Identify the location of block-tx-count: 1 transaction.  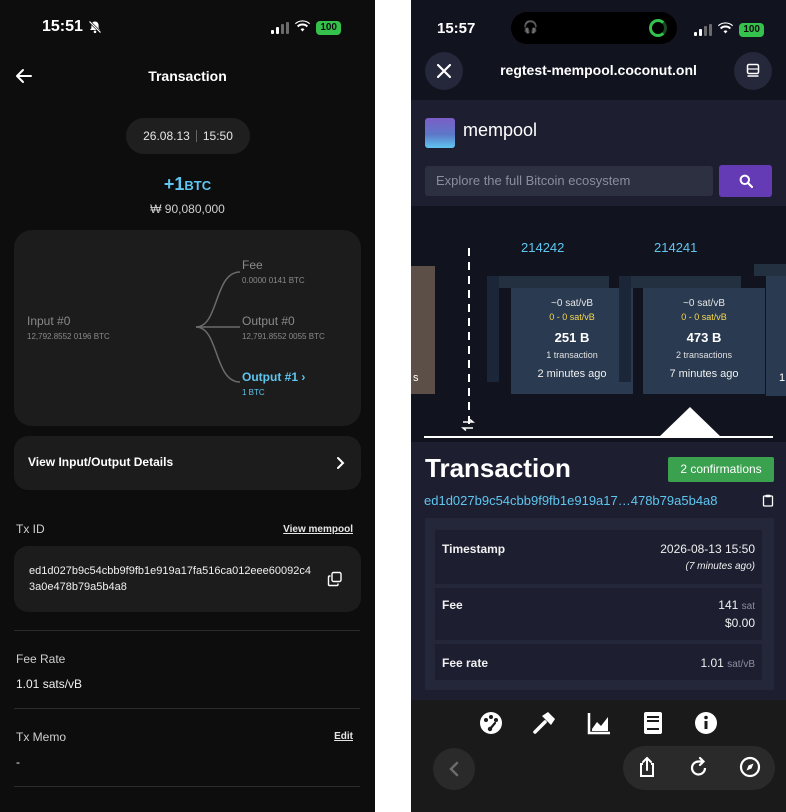
(572, 355).